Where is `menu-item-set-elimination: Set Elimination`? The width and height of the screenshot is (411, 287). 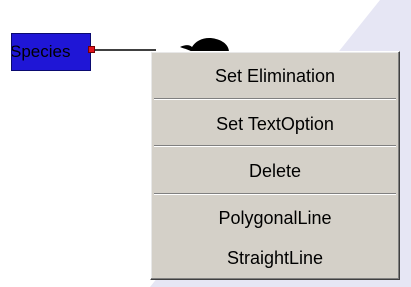 menu-item-set-elimination: Set Elimination is located at coordinates (275, 76).